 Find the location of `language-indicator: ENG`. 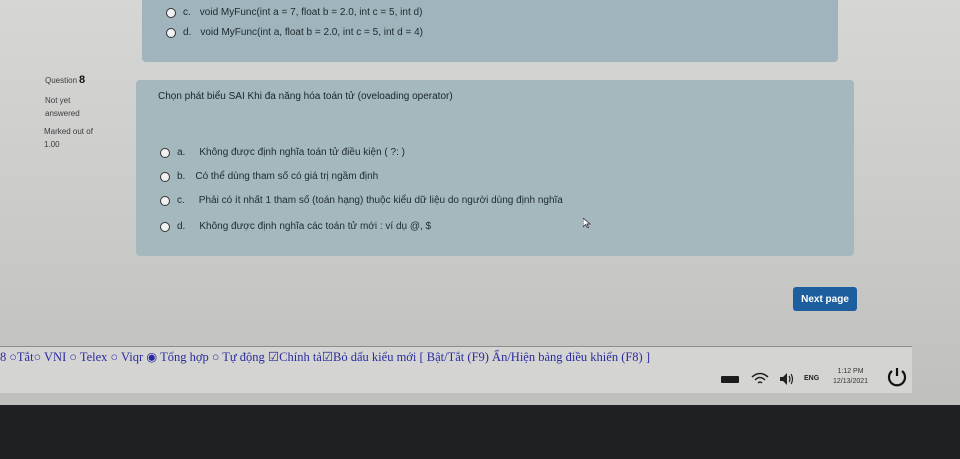

language-indicator: ENG is located at coordinates (811, 378).